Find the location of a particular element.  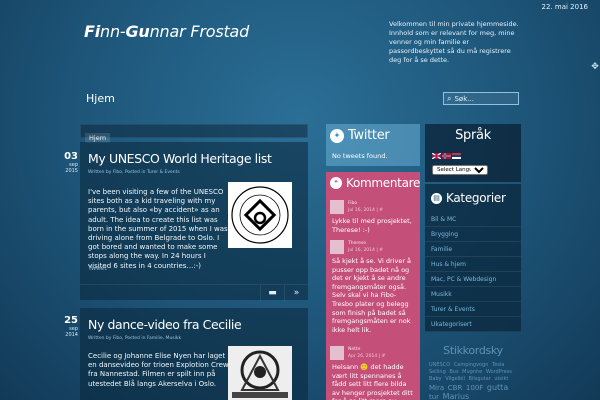

nav-home-link: Hjem is located at coordinates (100, 98).